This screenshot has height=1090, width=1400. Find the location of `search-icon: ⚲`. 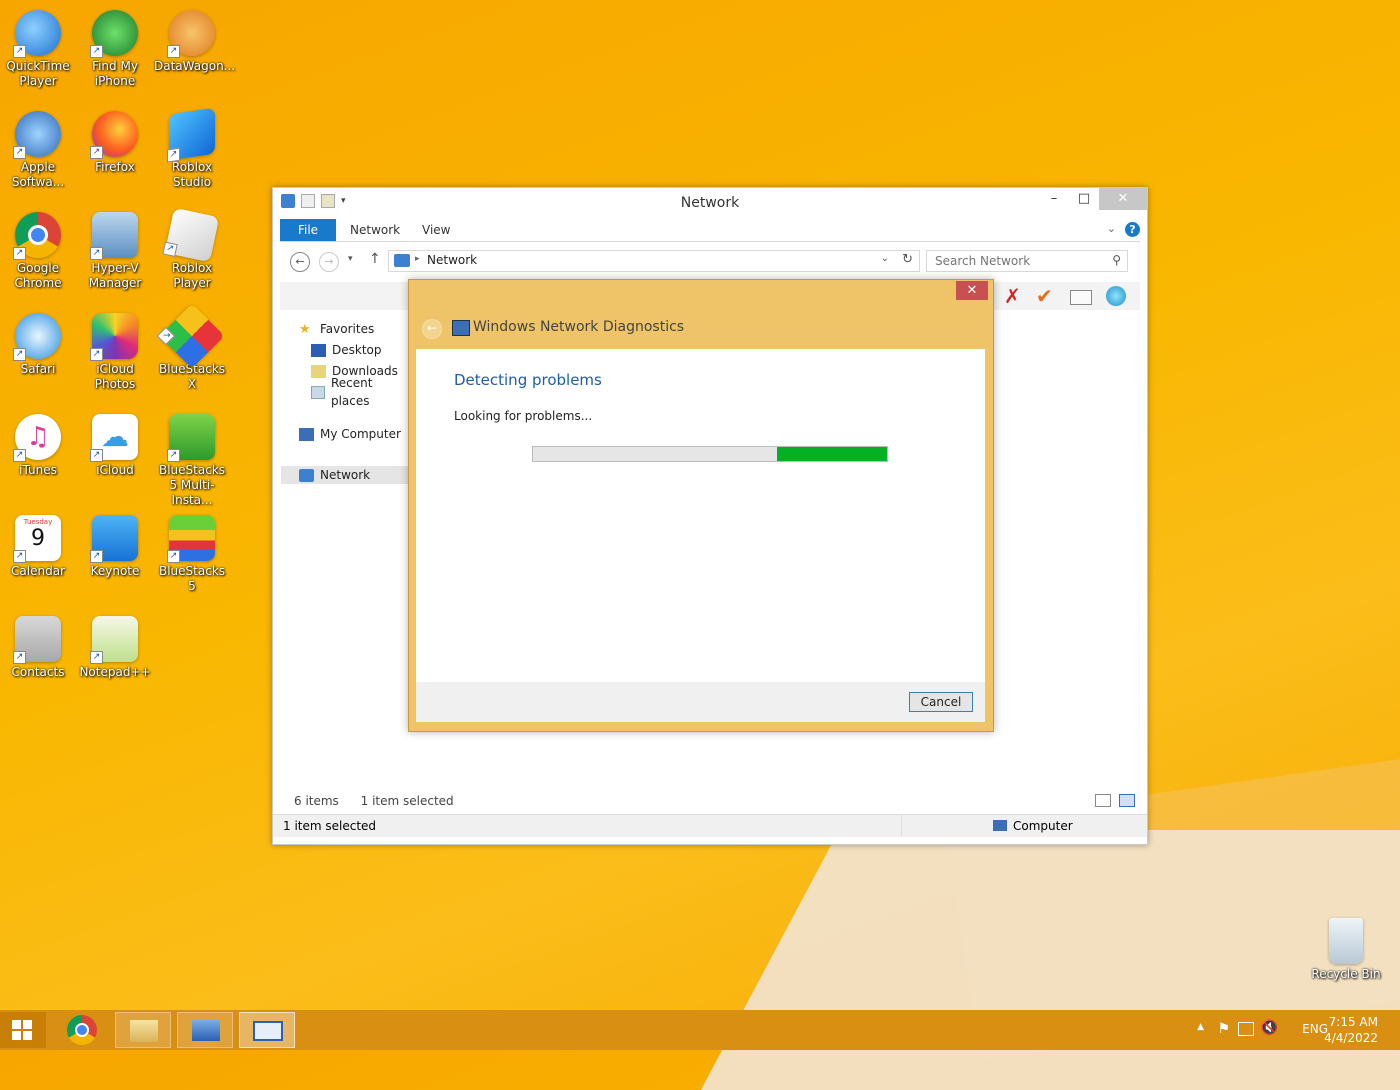

search-icon: ⚲ is located at coordinates (1116, 260).